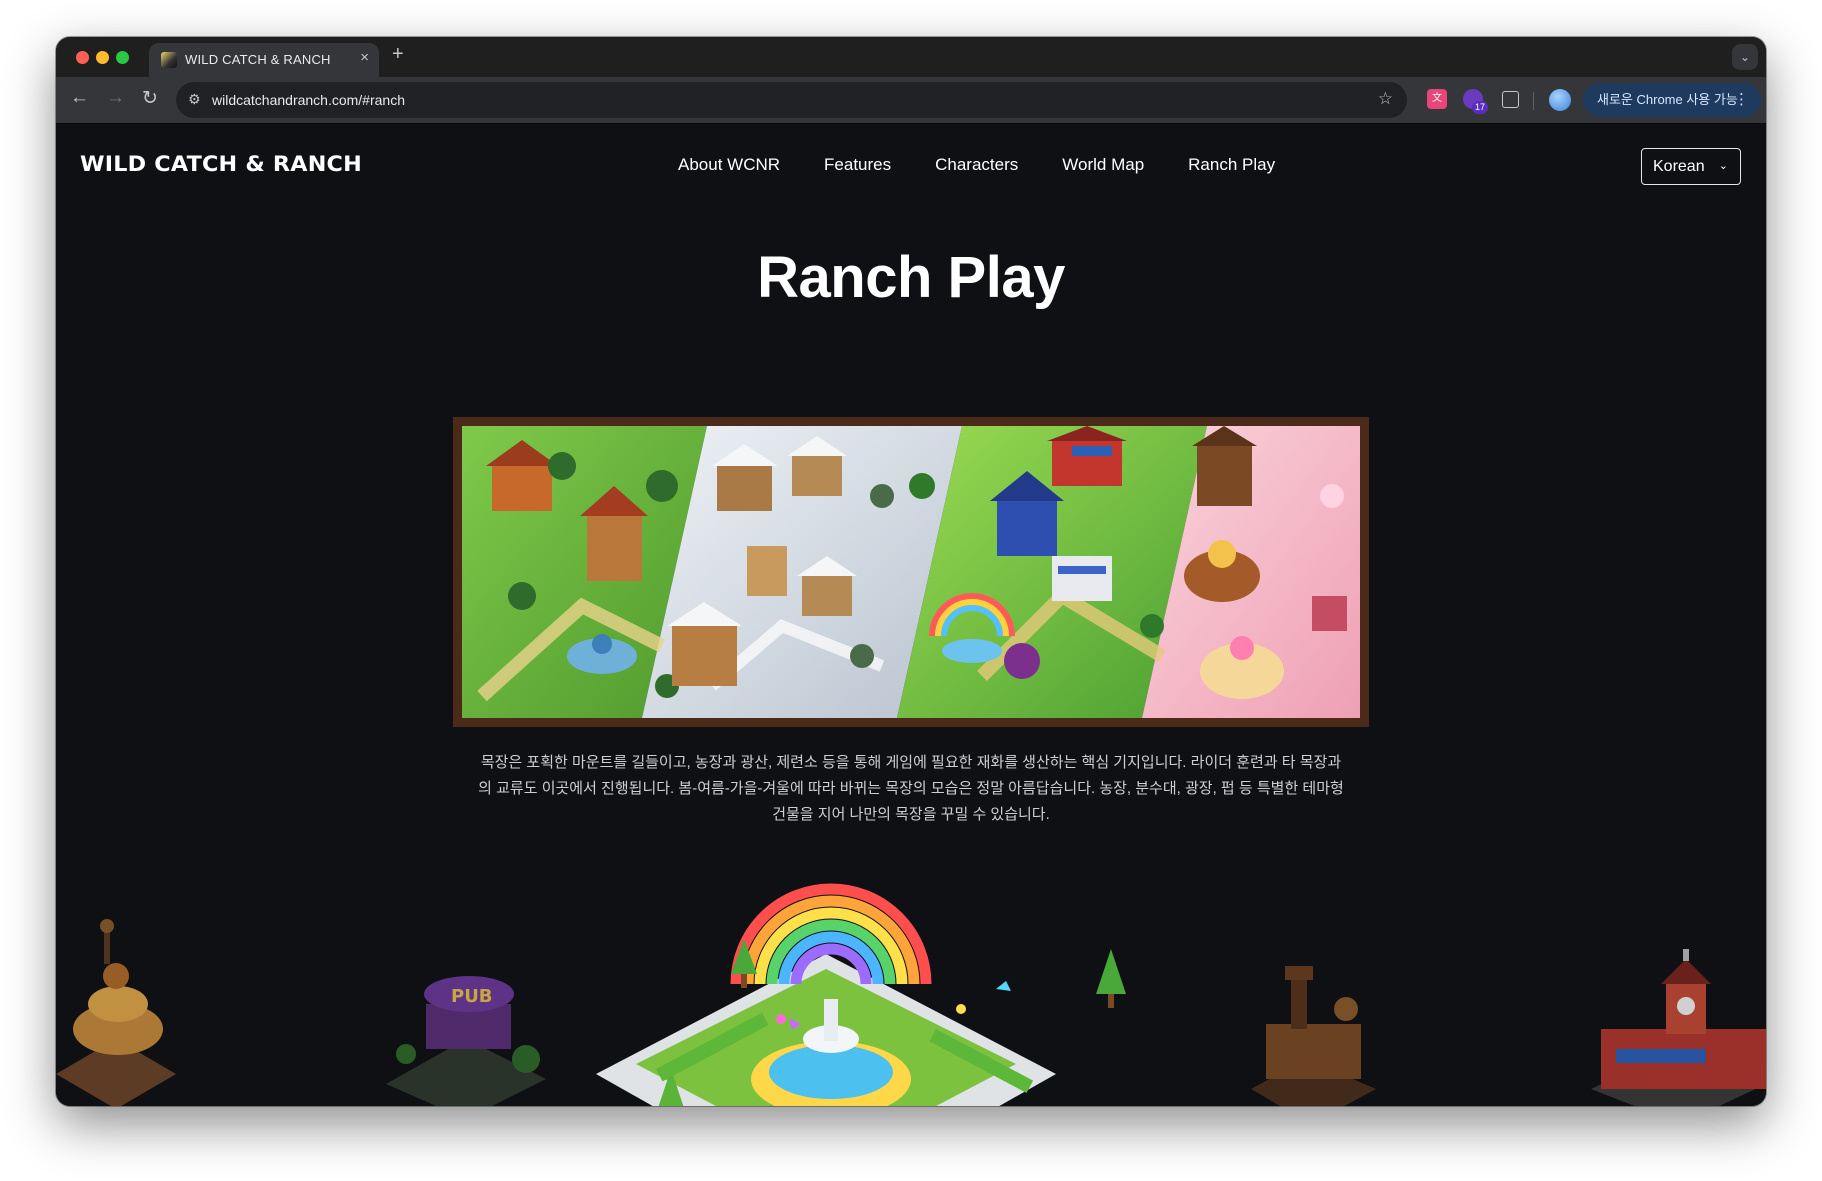 The width and height of the screenshot is (1822, 1181). Describe the element at coordinates (258, 59) in the screenshot. I see `tab-title: WILD CATCH & RANCH` at that location.